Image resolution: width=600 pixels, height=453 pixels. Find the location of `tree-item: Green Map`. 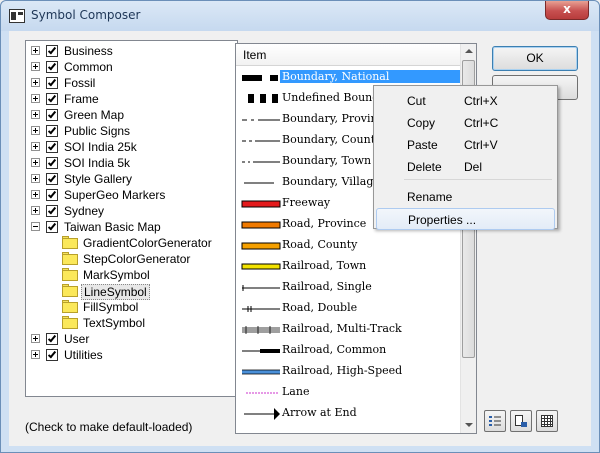

tree-item: Green Map is located at coordinates (131, 115).